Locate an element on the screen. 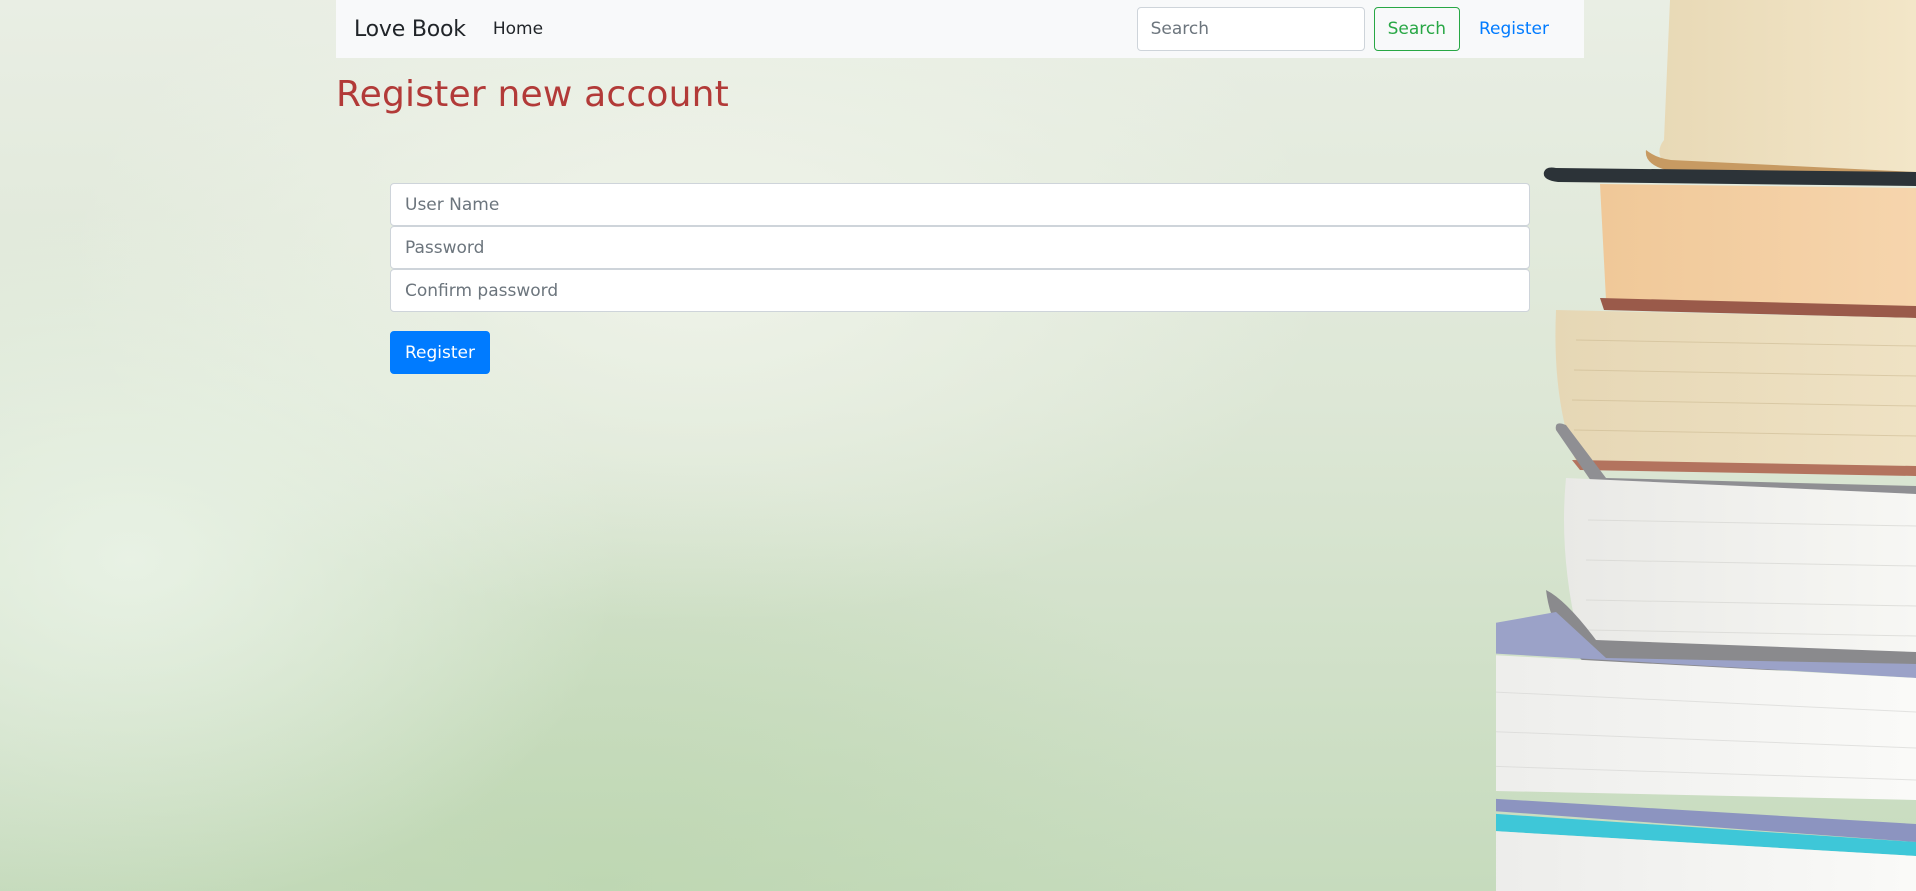 The height and width of the screenshot is (891, 1916). search-button: Search is located at coordinates (1416, 29).